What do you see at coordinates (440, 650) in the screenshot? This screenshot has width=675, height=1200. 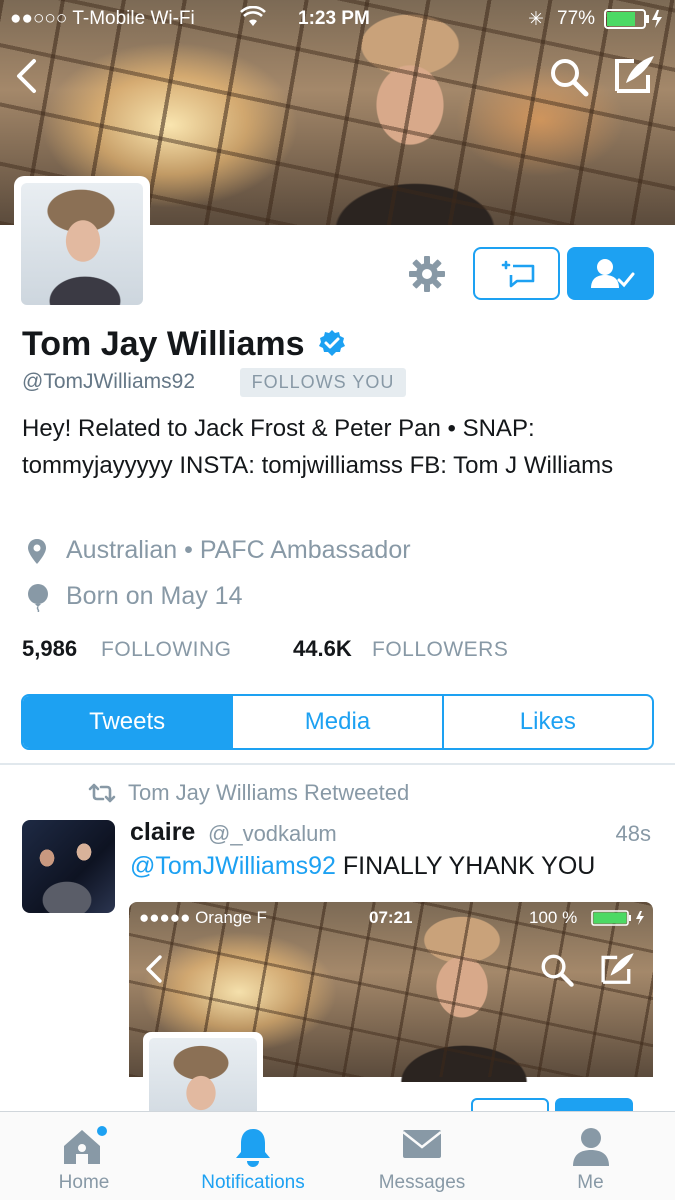 I see `followers-label: FOLLOWERS` at bounding box center [440, 650].